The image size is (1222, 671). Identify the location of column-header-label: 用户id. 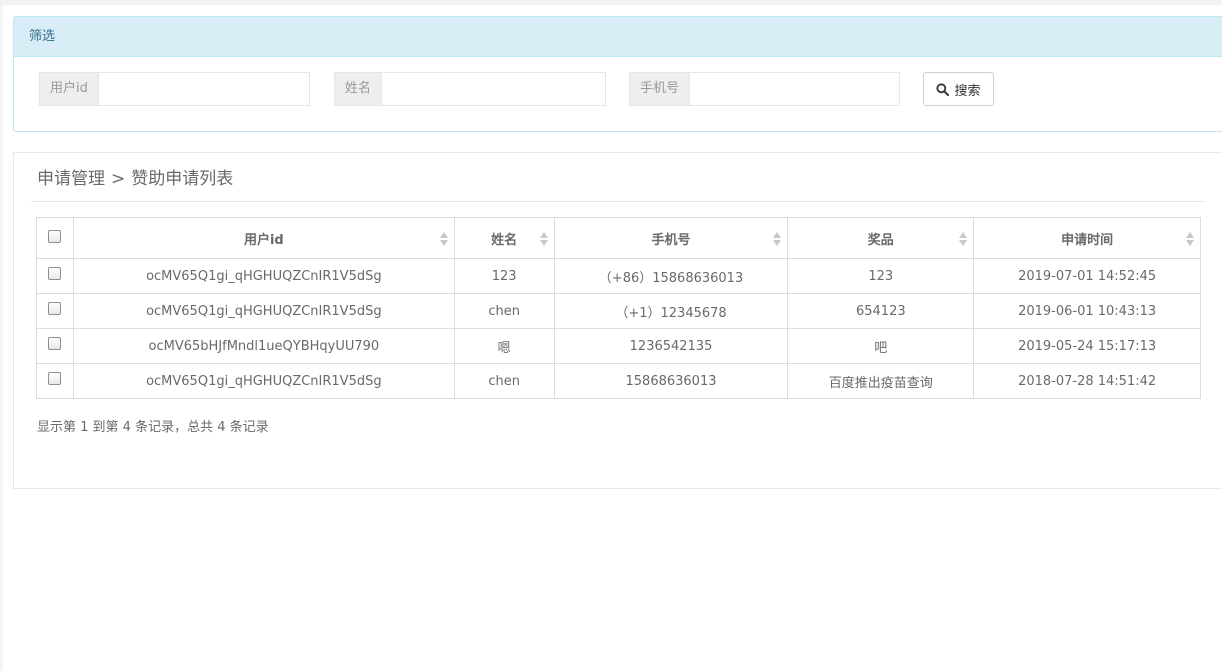
(263, 240).